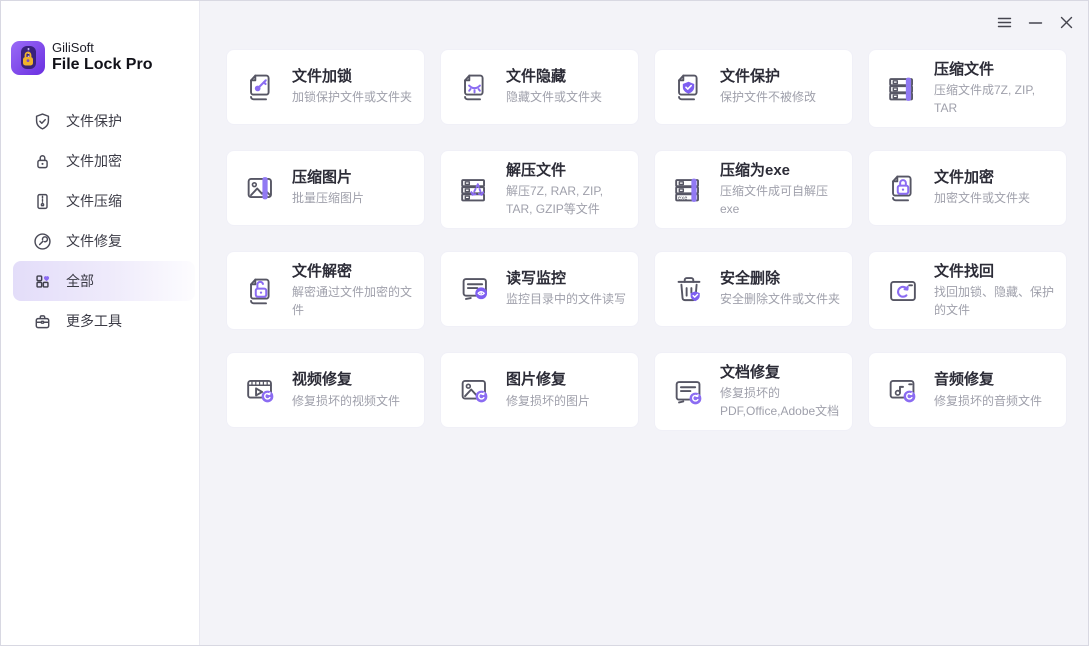 The height and width of the screenshot is (646, 1089). I want to click on card-secure-delete: 安全删除 安全删除文件或文件夹, so click(753, 289).